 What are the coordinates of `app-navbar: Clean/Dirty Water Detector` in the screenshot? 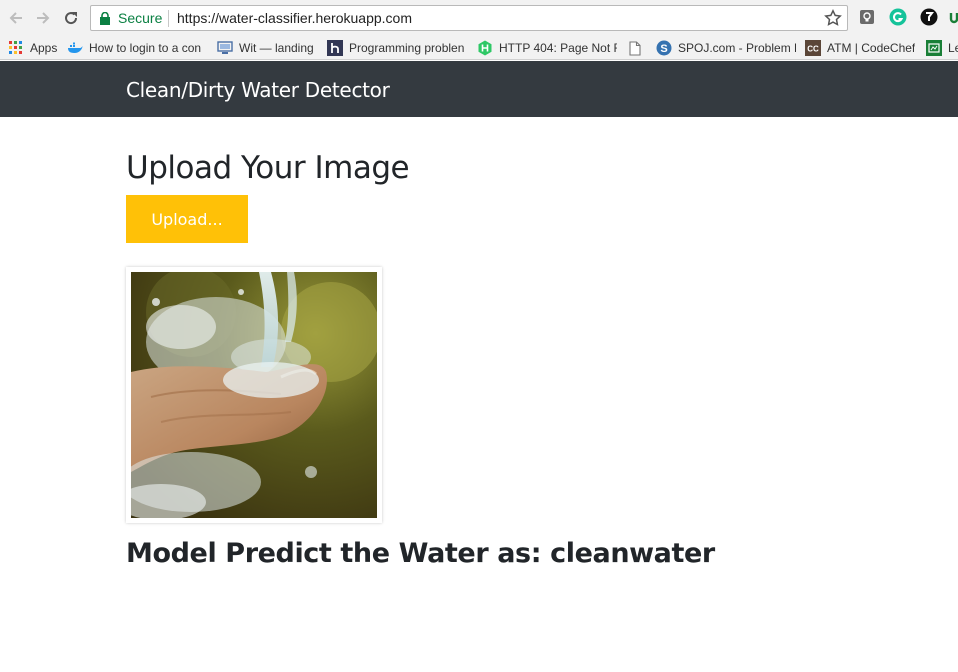 It's located at (479, 89).